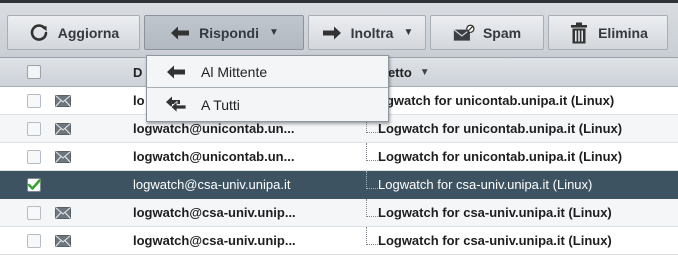 Image resolution: width=678 pixels, height=263 pixels. Describe the element at coordinates (502, 32) in the screenshot. I see `spam-label: Spam` at that location.